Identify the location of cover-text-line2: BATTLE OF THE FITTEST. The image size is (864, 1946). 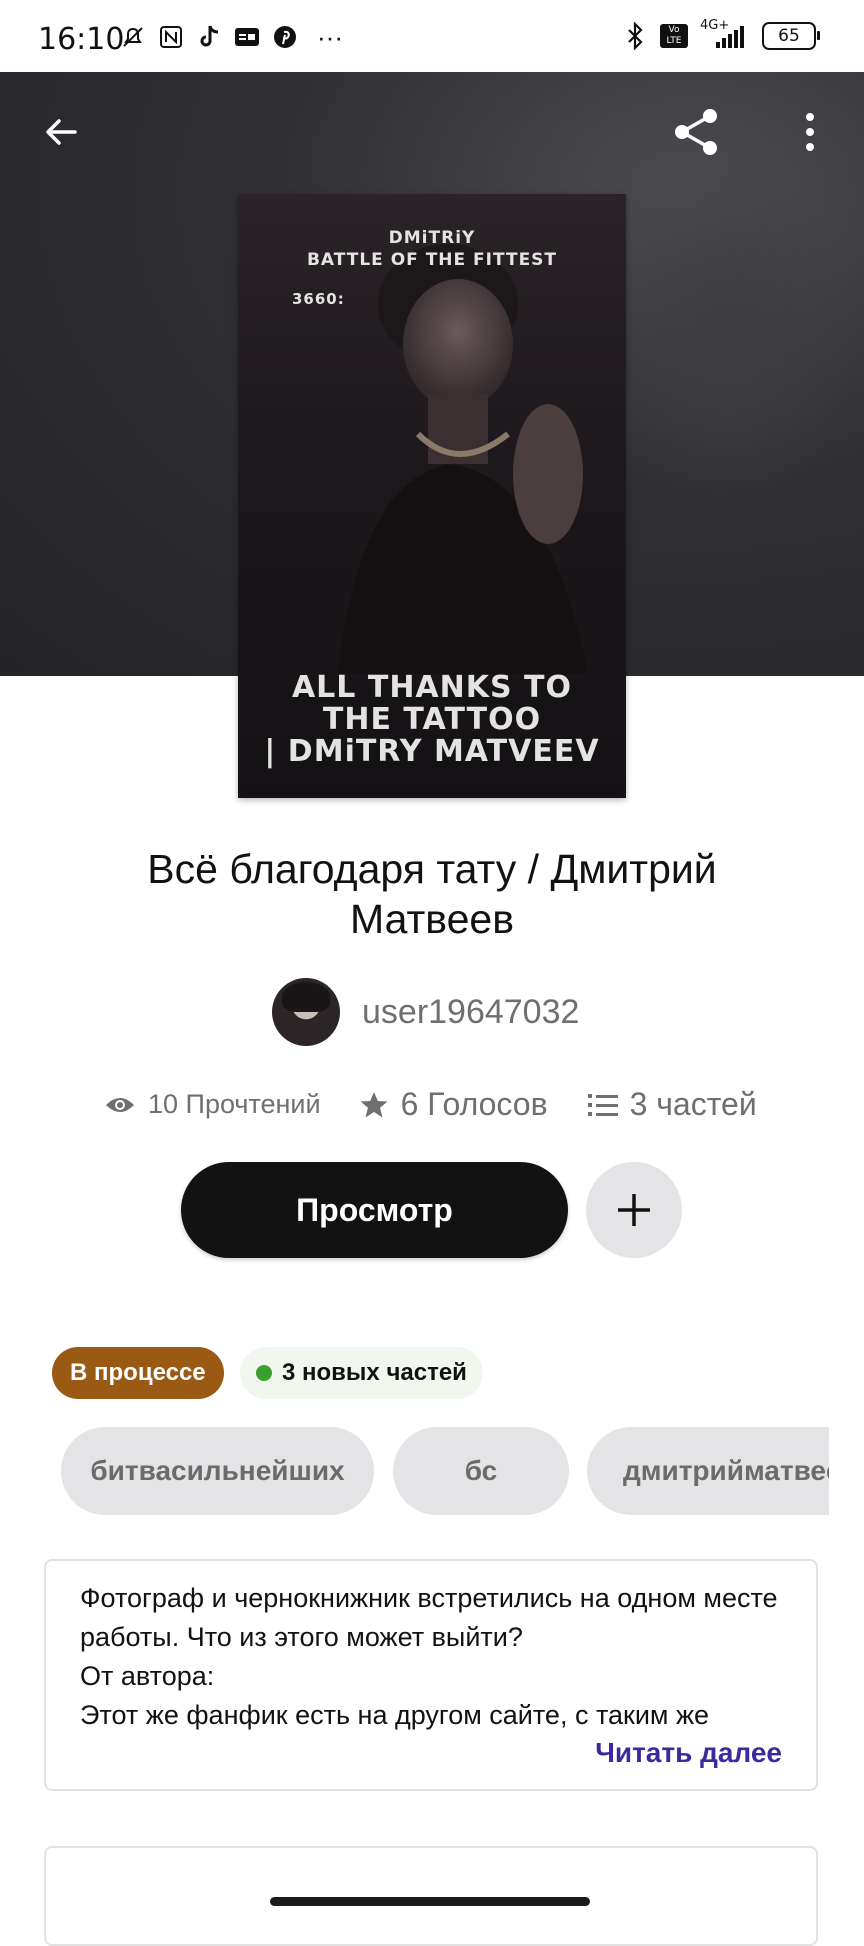
(432, 260).